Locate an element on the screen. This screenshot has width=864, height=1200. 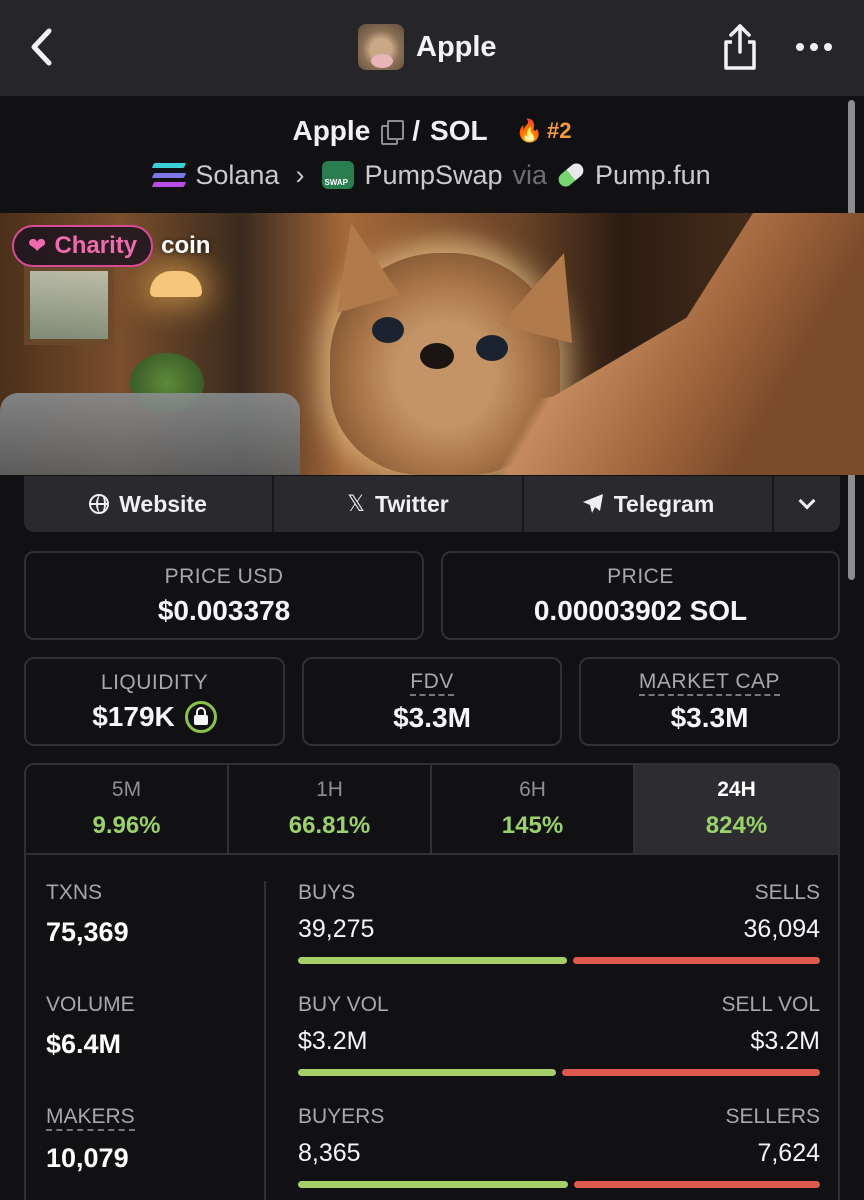
price-usd-card: PRICE USD $0.003378 is located at coordinates (224, 595).